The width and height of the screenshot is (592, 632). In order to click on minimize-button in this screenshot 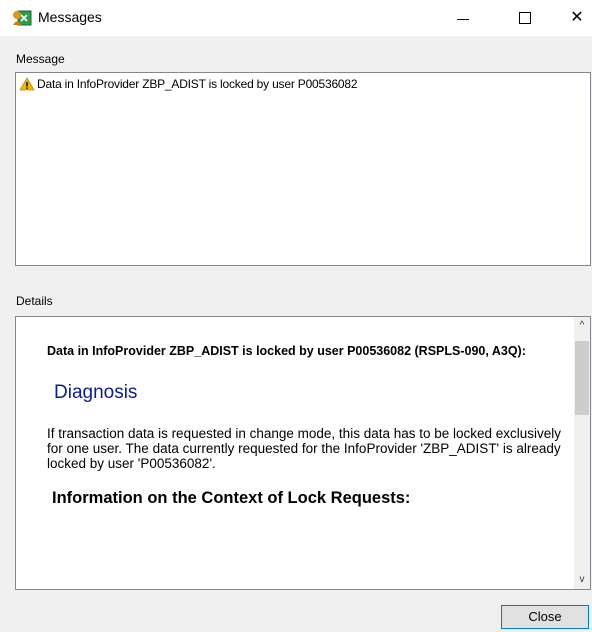, I will do `click(463, 18)`.